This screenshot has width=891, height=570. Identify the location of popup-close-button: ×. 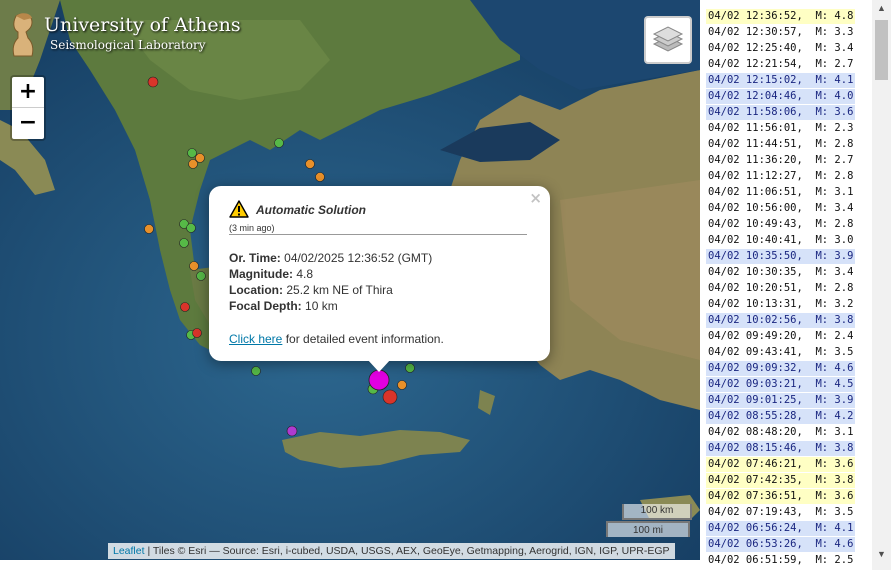
(535, 198).